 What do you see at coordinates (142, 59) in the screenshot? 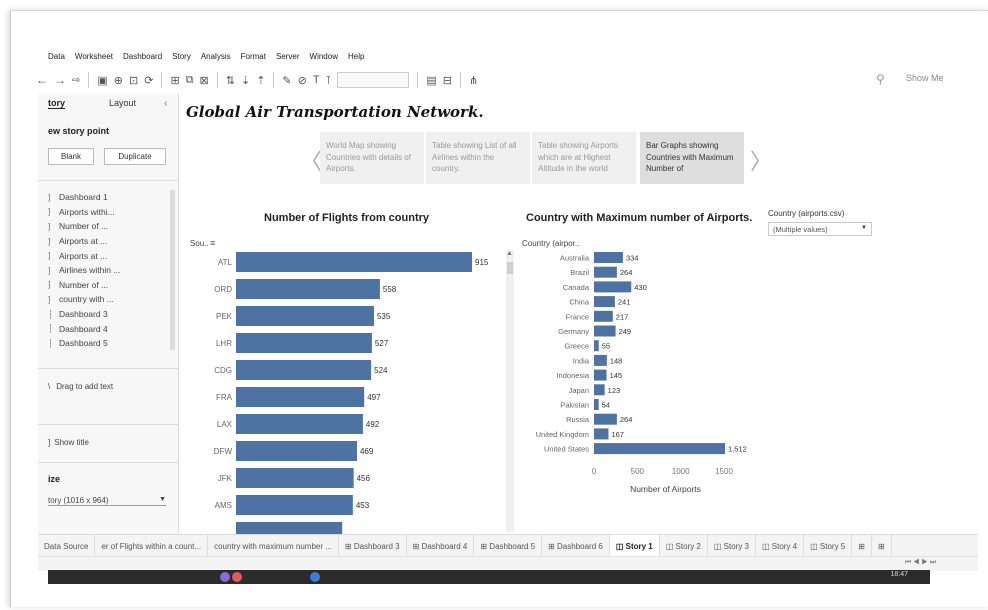
I see `menu-item-dashboard: Dashboard` at bounding box center [142, 59].